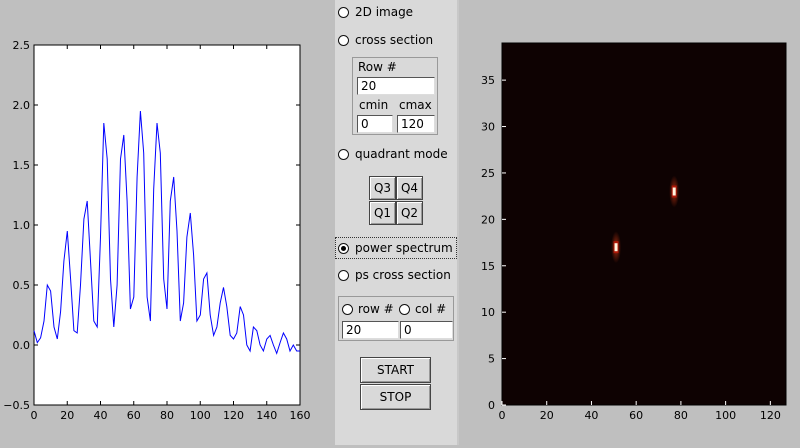 The image size is (800, 448). I want to click on radio-2d-image-dot, so click(343, 12).